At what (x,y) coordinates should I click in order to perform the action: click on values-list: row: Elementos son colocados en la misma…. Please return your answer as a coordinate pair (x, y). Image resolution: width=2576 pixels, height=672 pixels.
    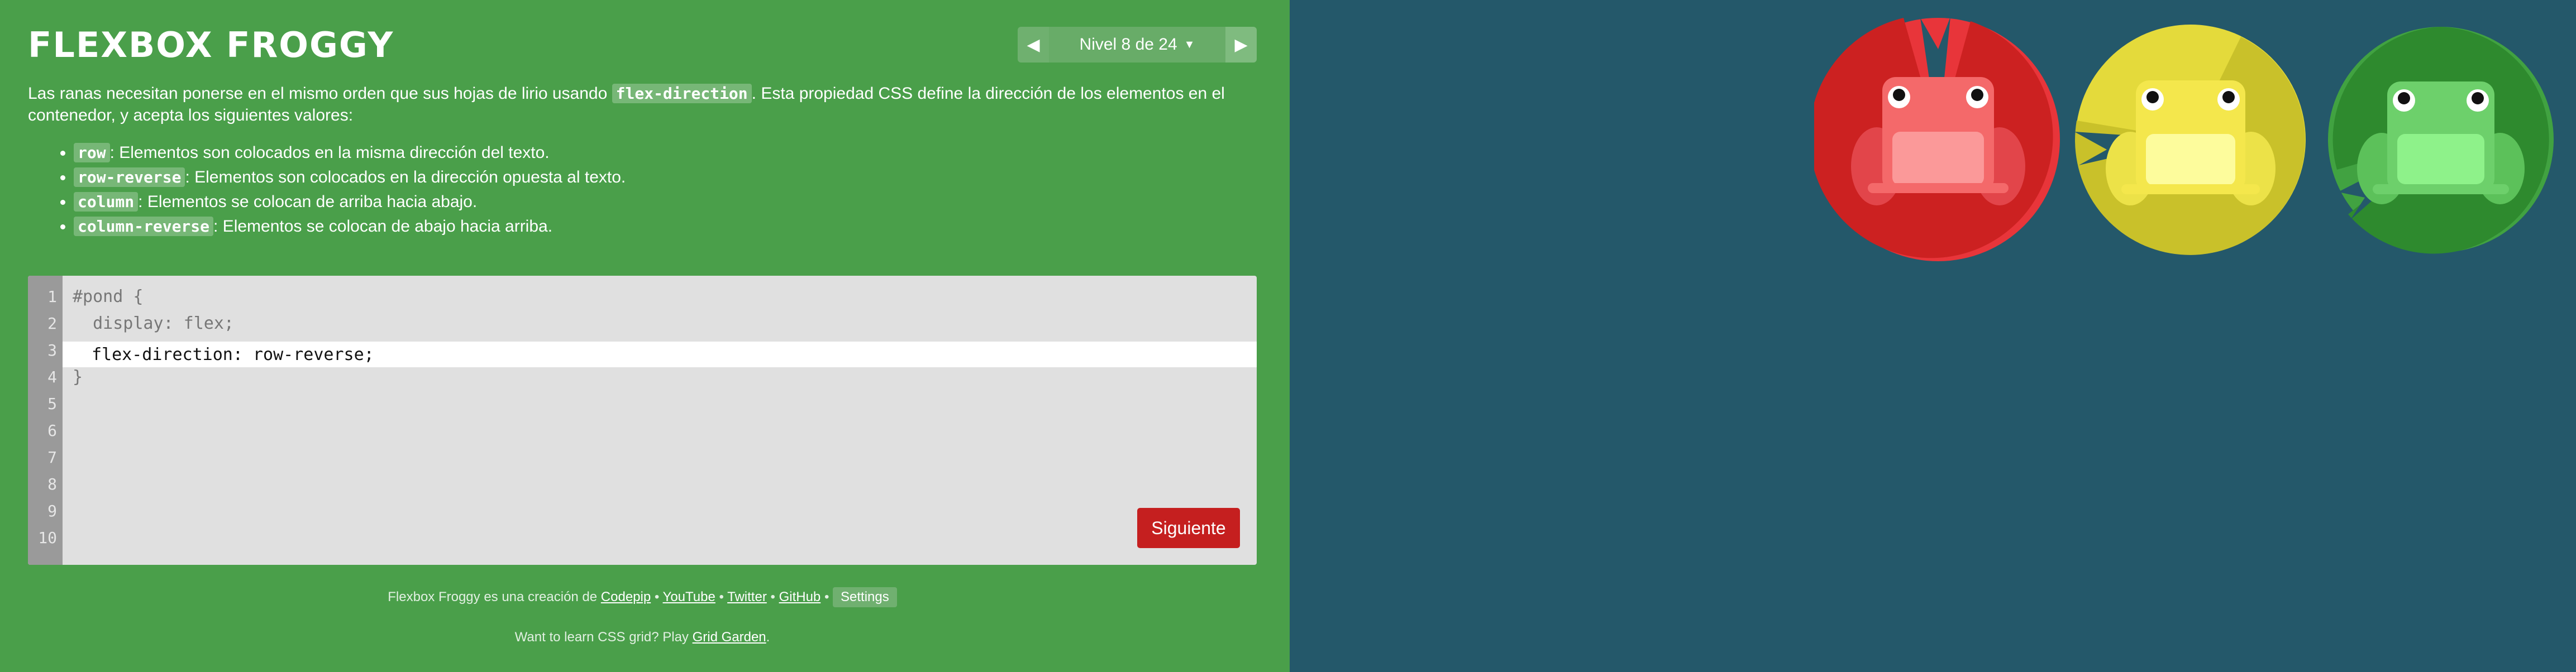
    Looking at the image, I should click on (327, 190).